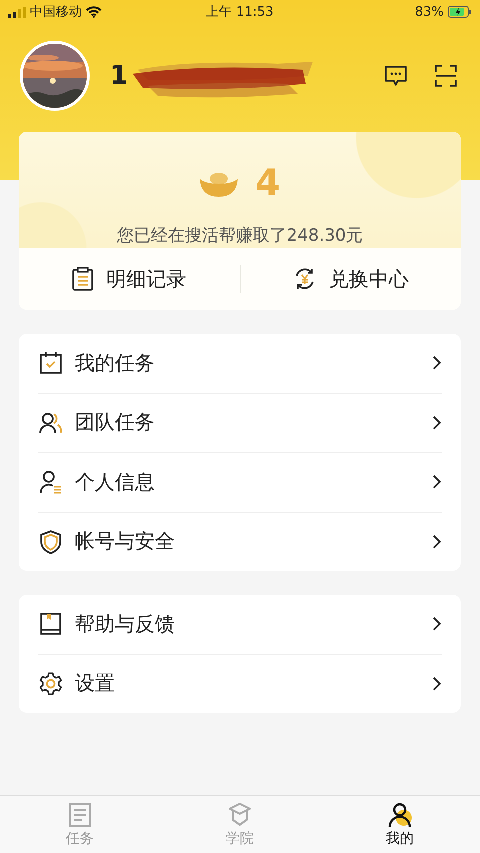  I want to click on avatar, so click(55, 76).